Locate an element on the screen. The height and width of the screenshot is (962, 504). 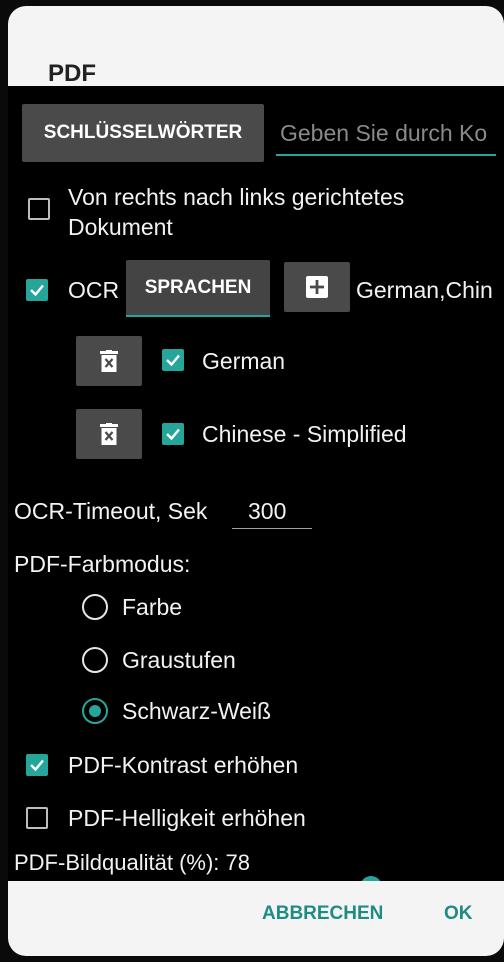
chinese-checkbox is located at coordinates (173, 434).